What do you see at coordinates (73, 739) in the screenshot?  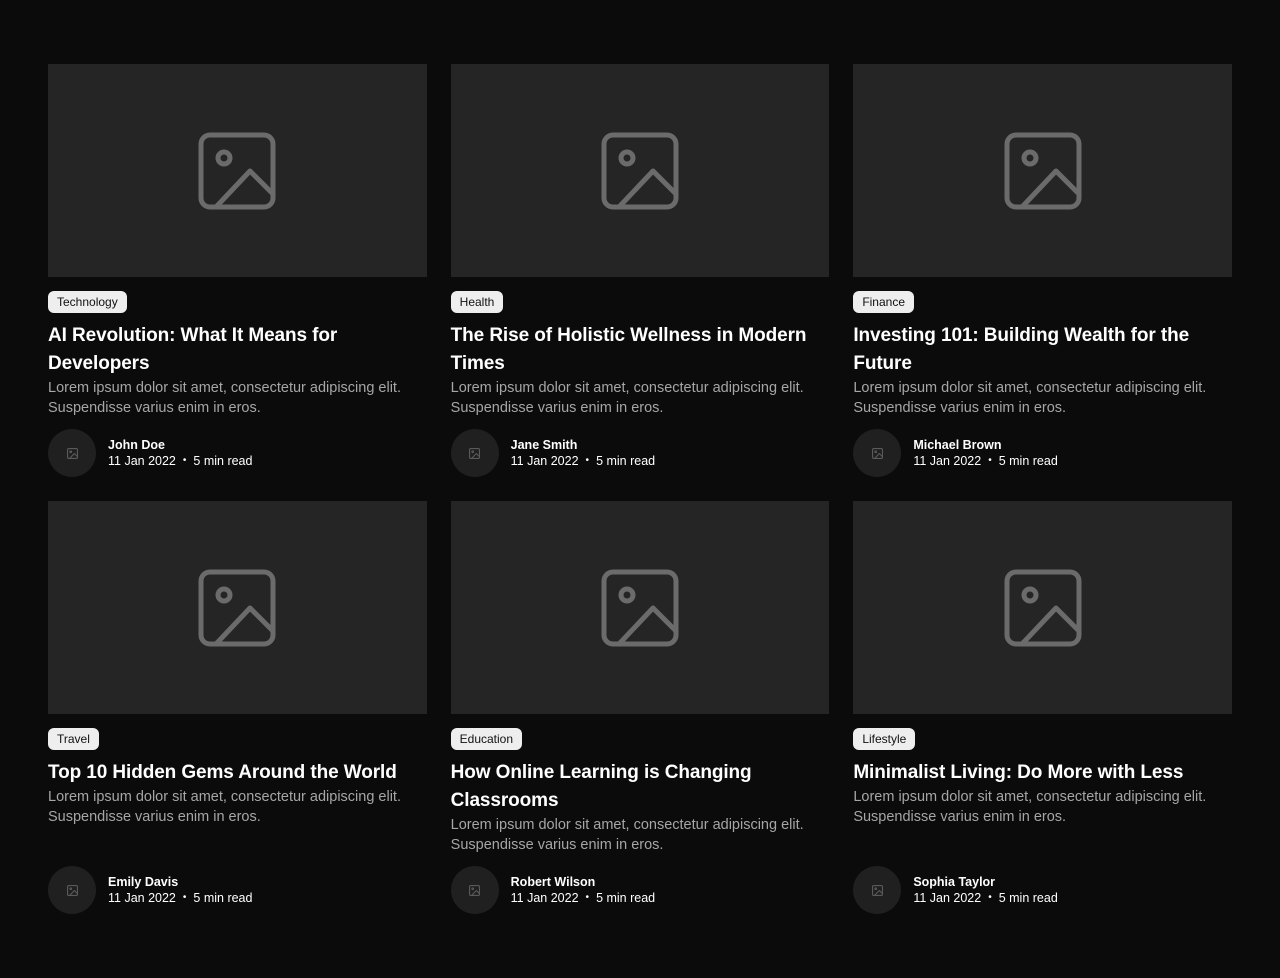 I see `category-tag: Travel` at bounding box center [73, 739].